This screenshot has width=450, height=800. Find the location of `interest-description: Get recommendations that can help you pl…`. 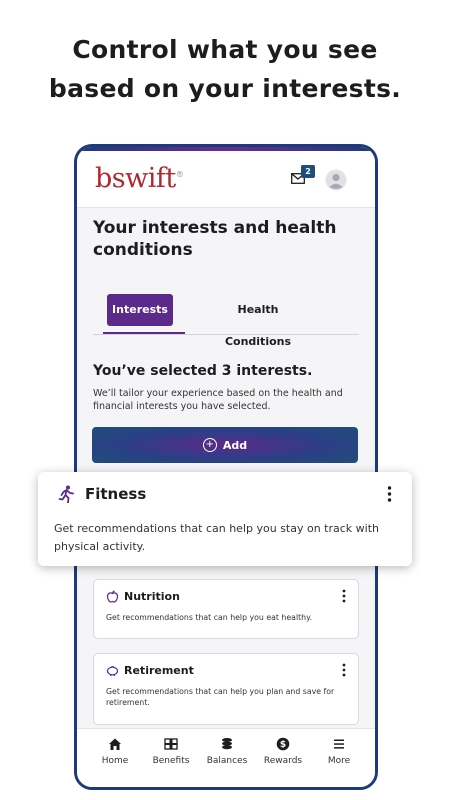

interest-description: Get recommendations that can help you pl… is located at coordinates (220, 697).